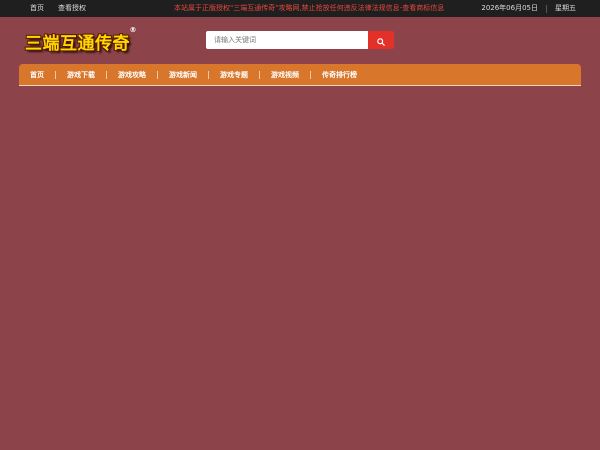 This screenshot has height=450, width=600. Describe the element at coordinates (546, 8) in the screenshot. I see `date-divider` at that location.